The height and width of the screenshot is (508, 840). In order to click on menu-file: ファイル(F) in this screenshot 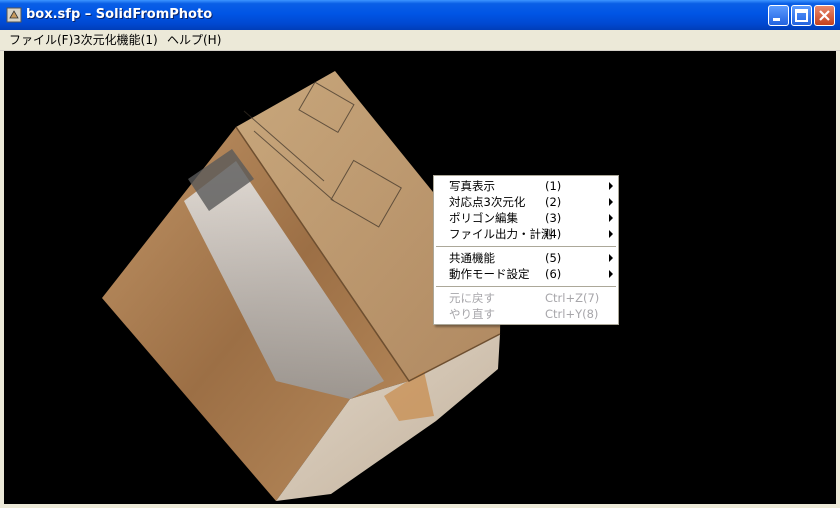, I will do `click(41, 40)`.